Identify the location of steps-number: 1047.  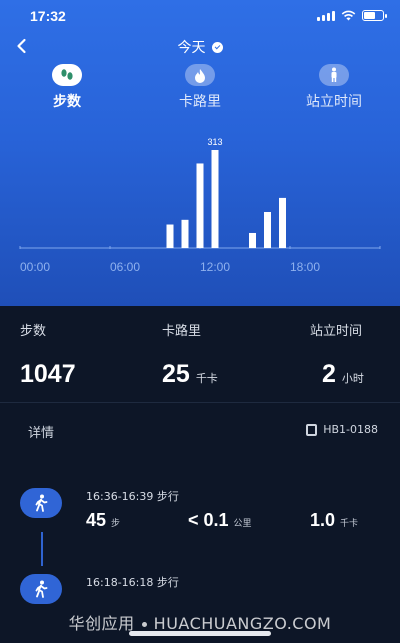
(48, 374).